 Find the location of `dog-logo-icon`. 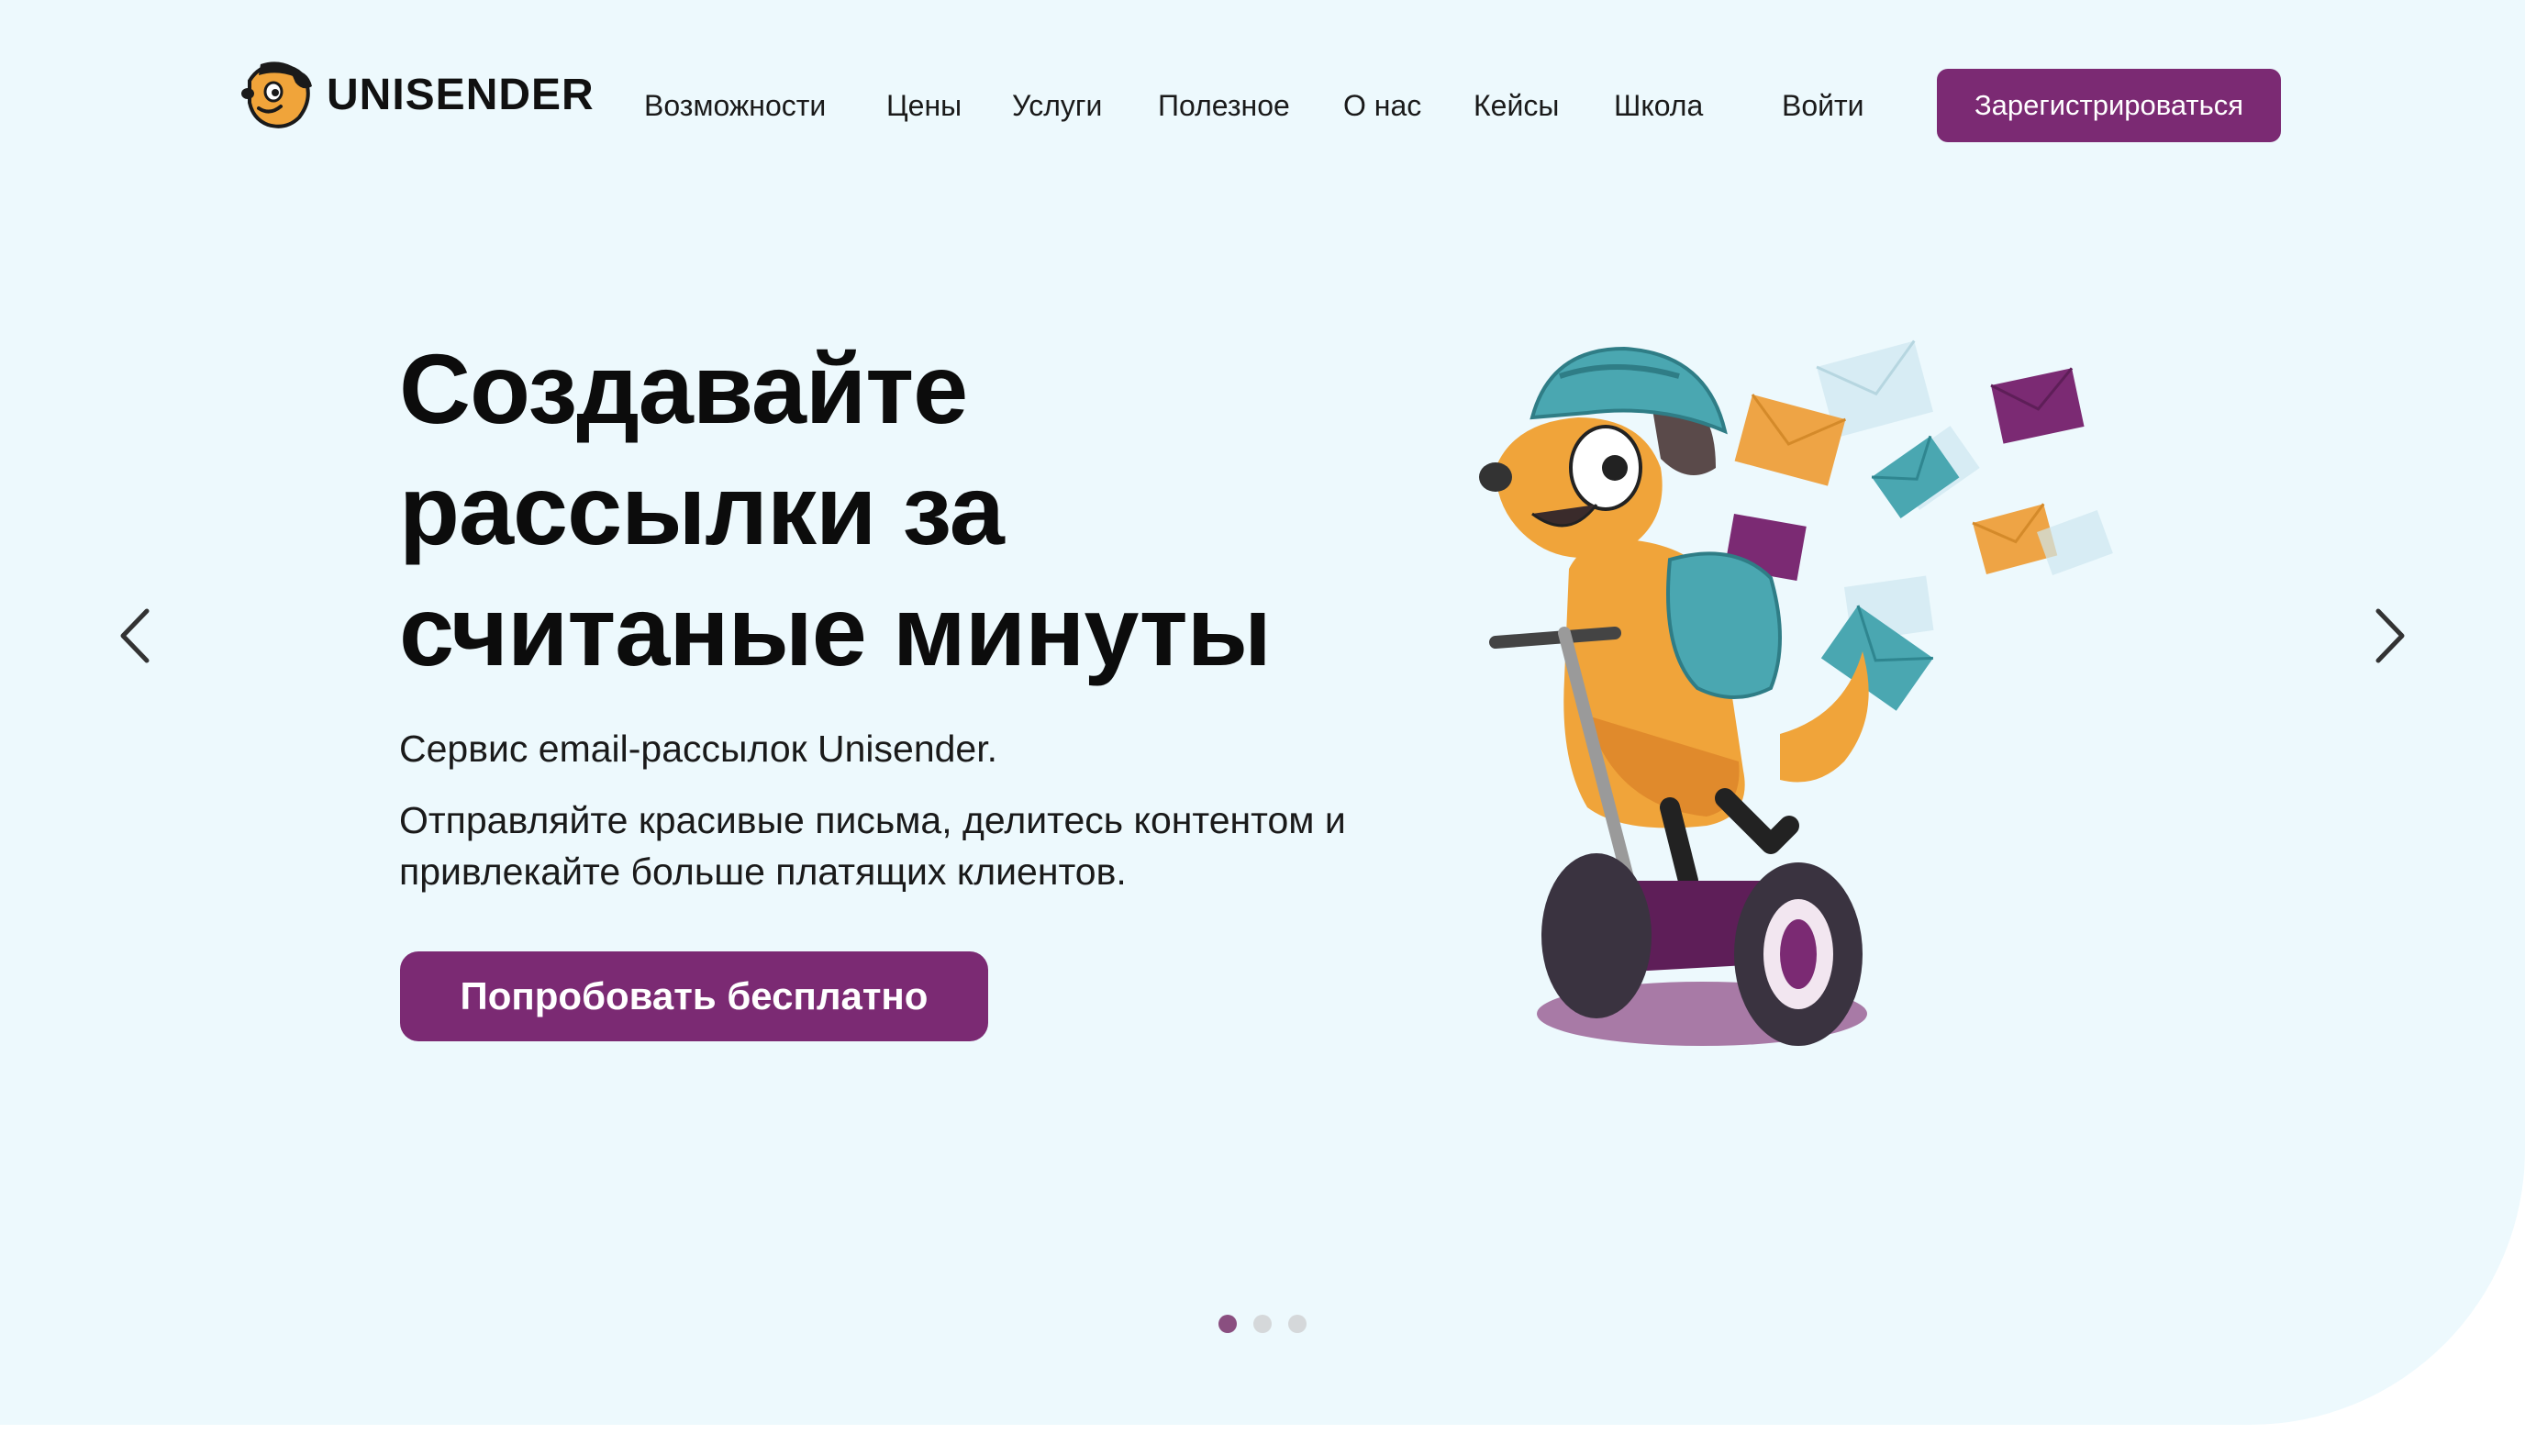

dog-logo-icon is located at coordinates (276, 94).